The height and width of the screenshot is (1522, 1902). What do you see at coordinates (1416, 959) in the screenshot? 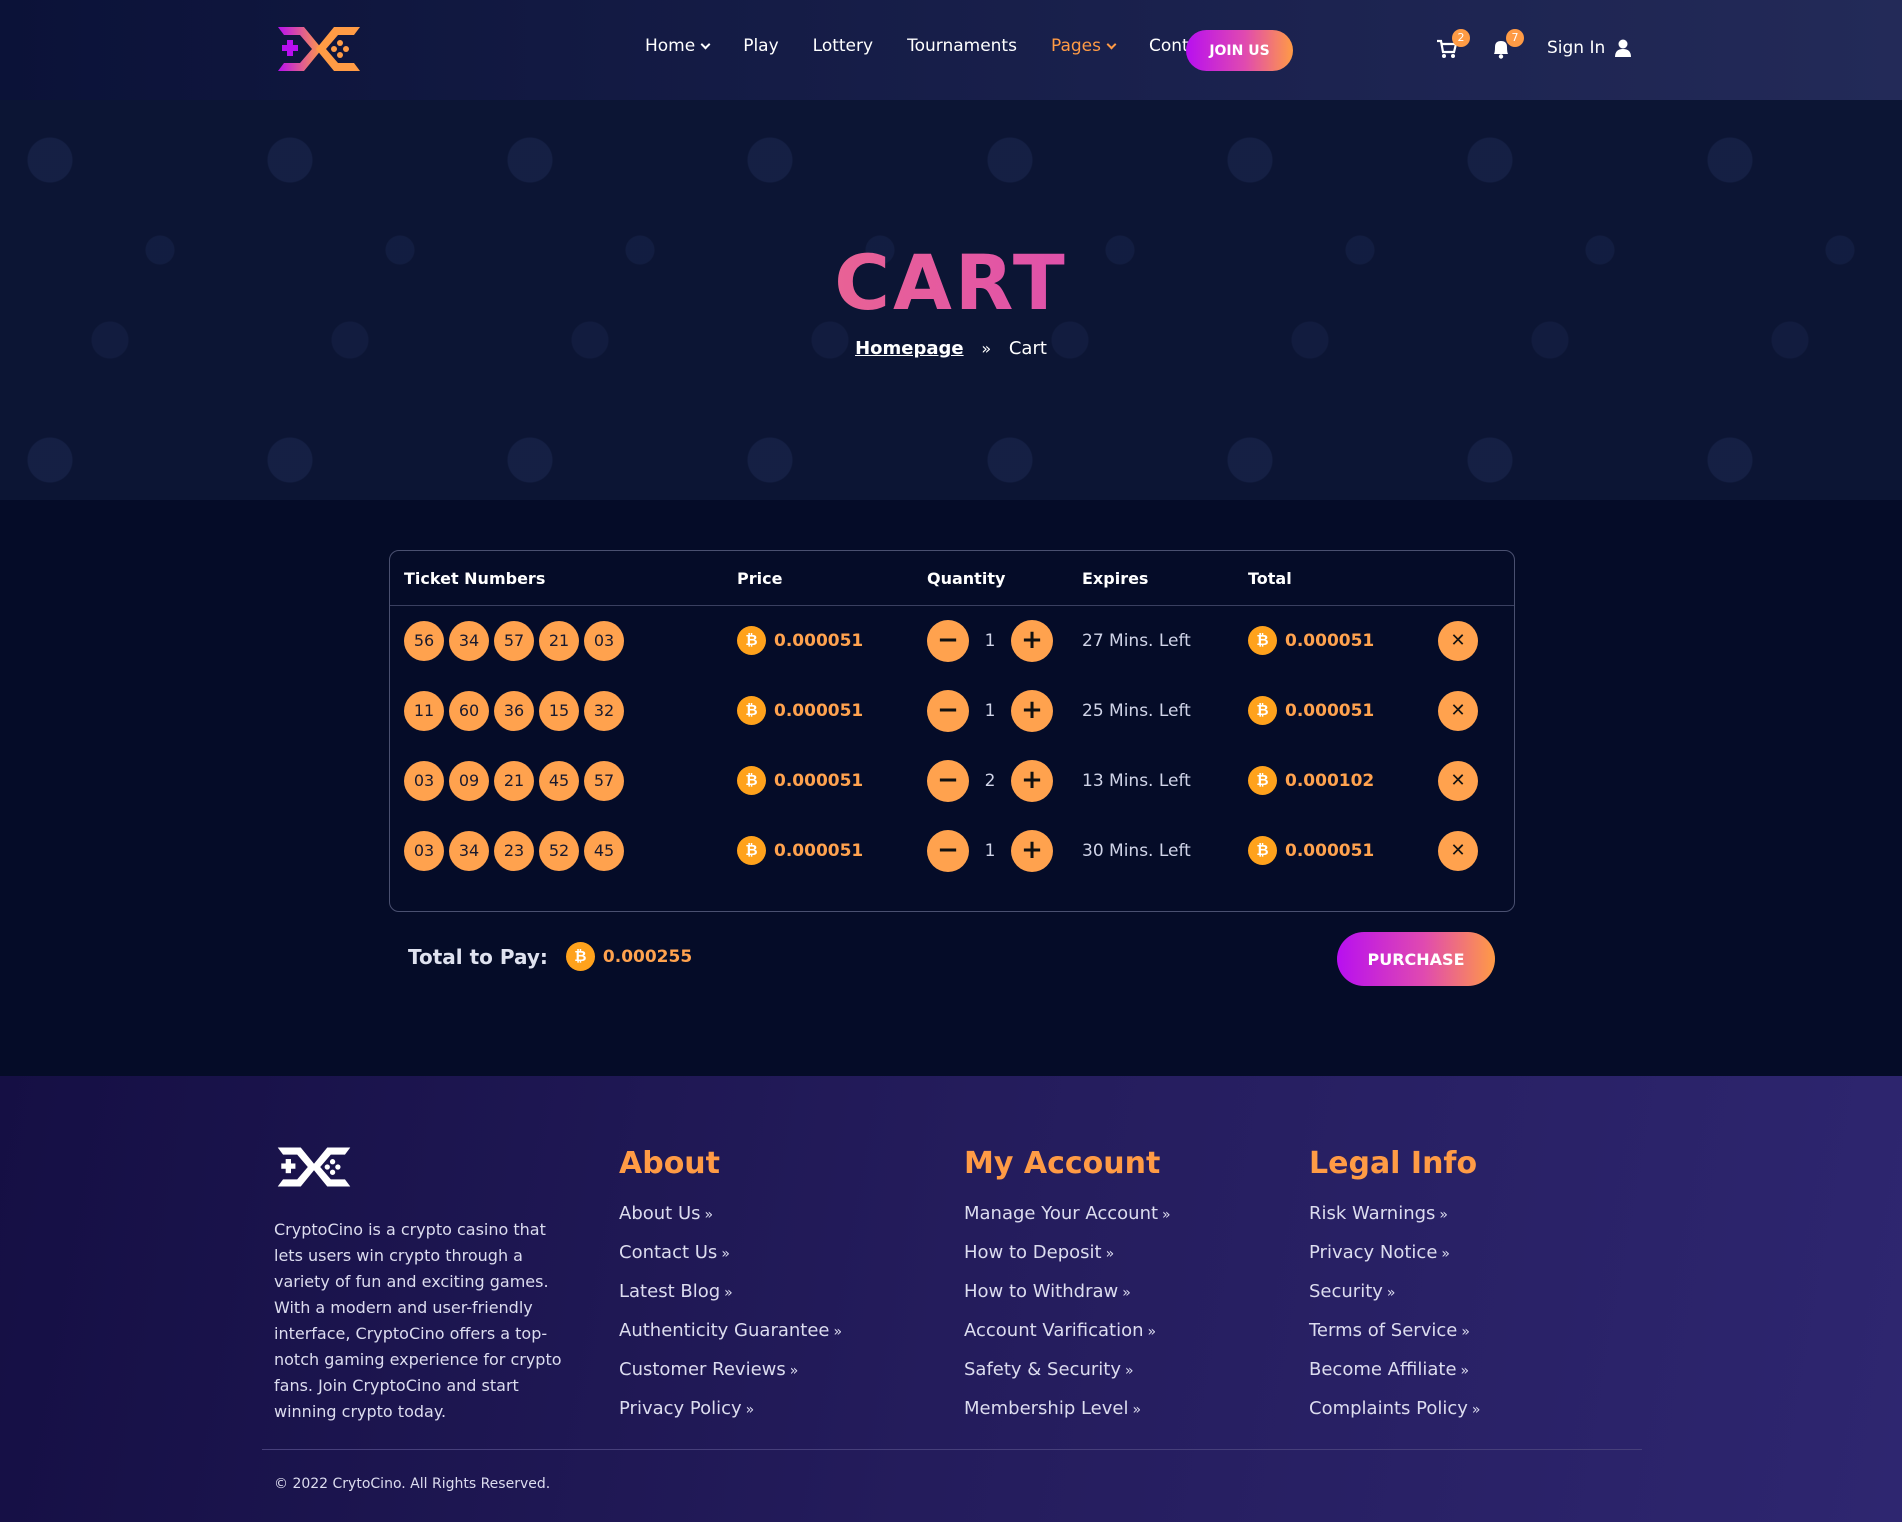
I see `purchase-button: PURCHASE` at bounding box center [1416, 959].